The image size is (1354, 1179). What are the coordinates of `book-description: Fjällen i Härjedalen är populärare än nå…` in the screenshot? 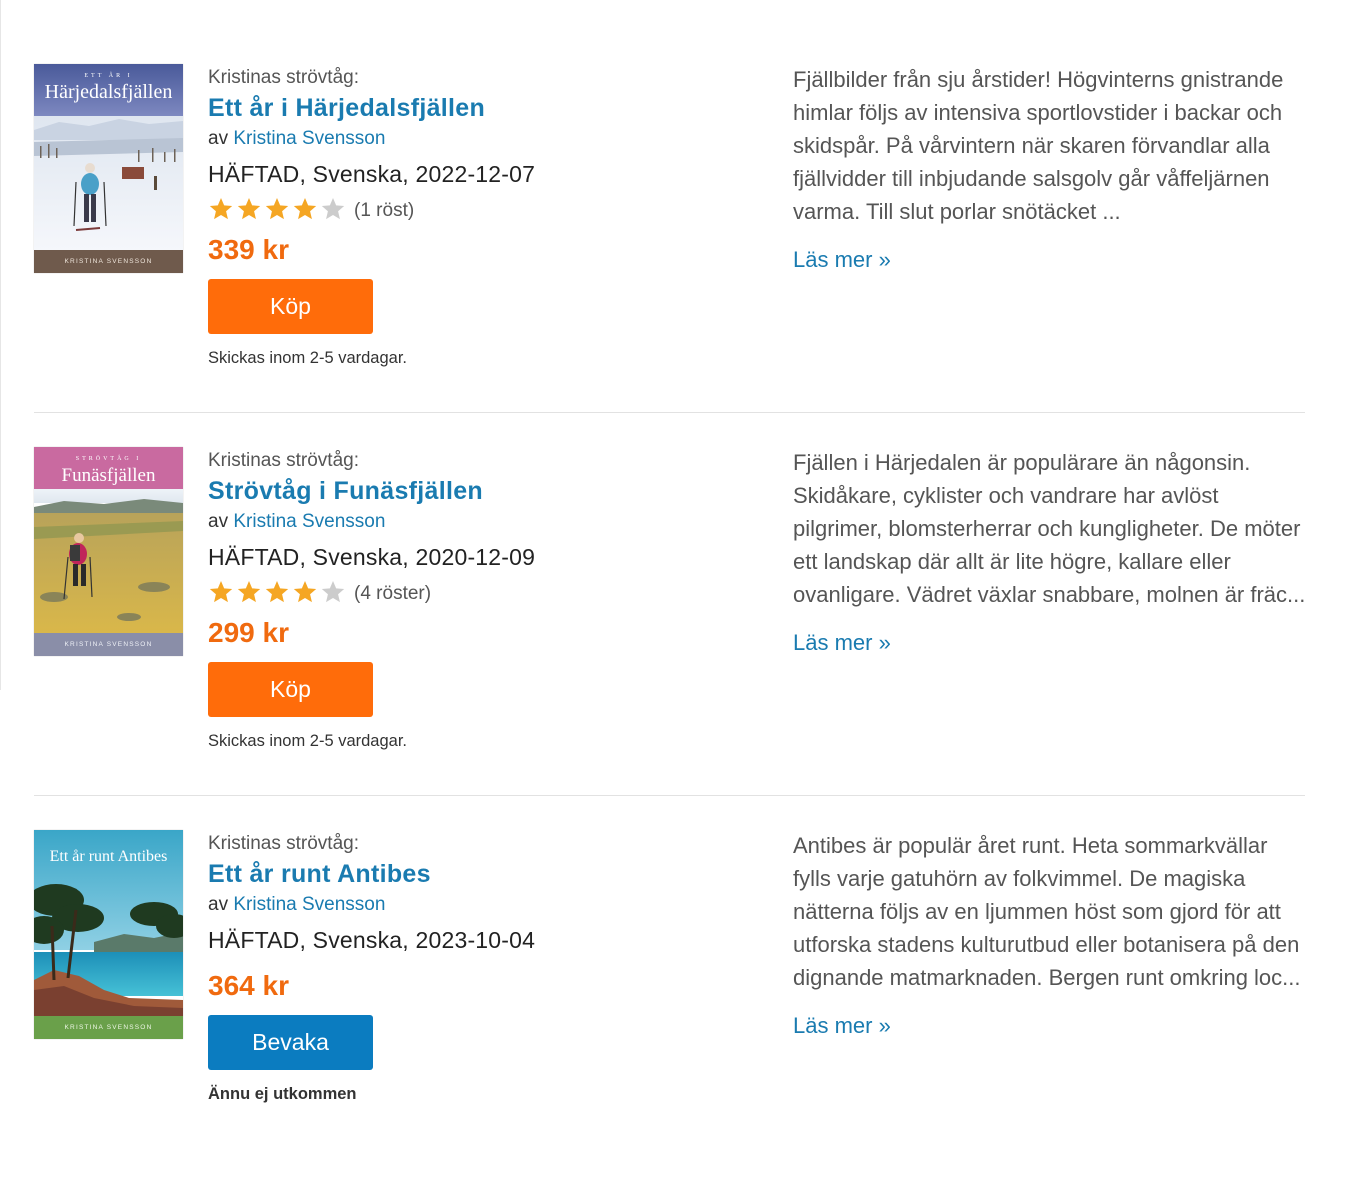 It's located at (1049, 528).